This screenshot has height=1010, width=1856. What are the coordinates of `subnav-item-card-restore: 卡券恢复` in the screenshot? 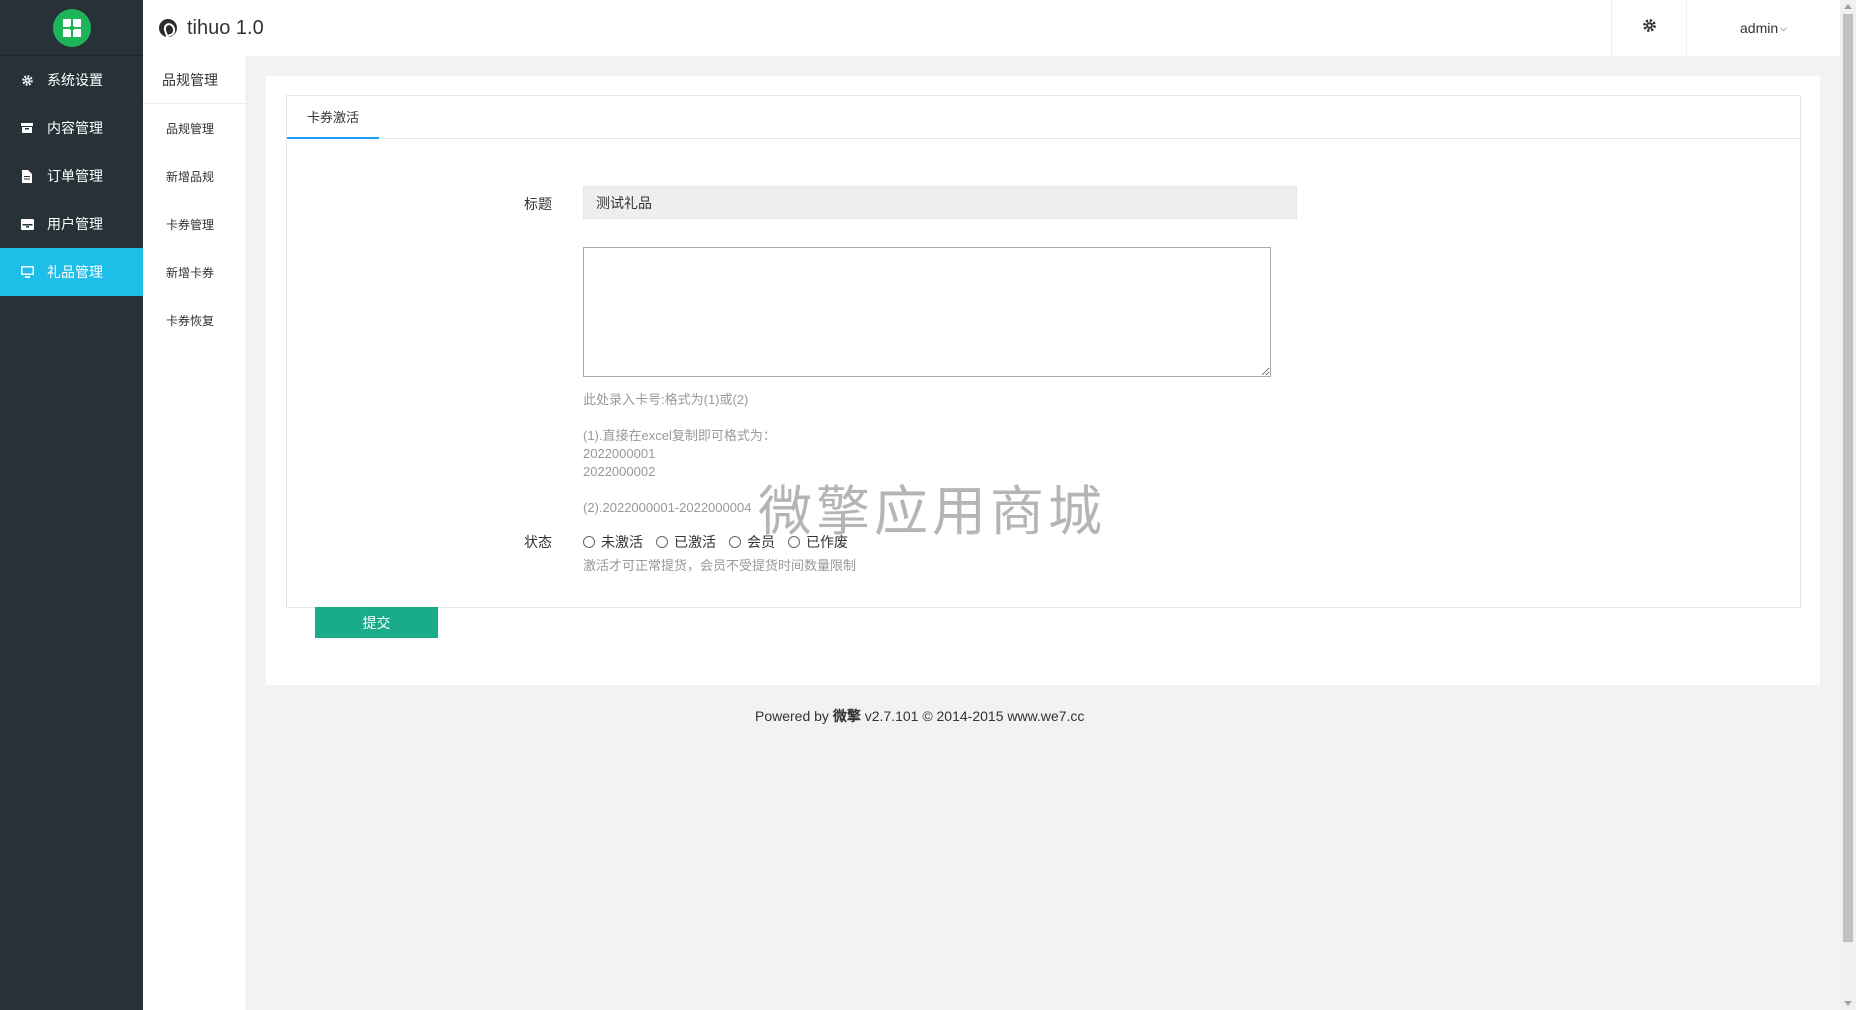 It's located at (194, 320).